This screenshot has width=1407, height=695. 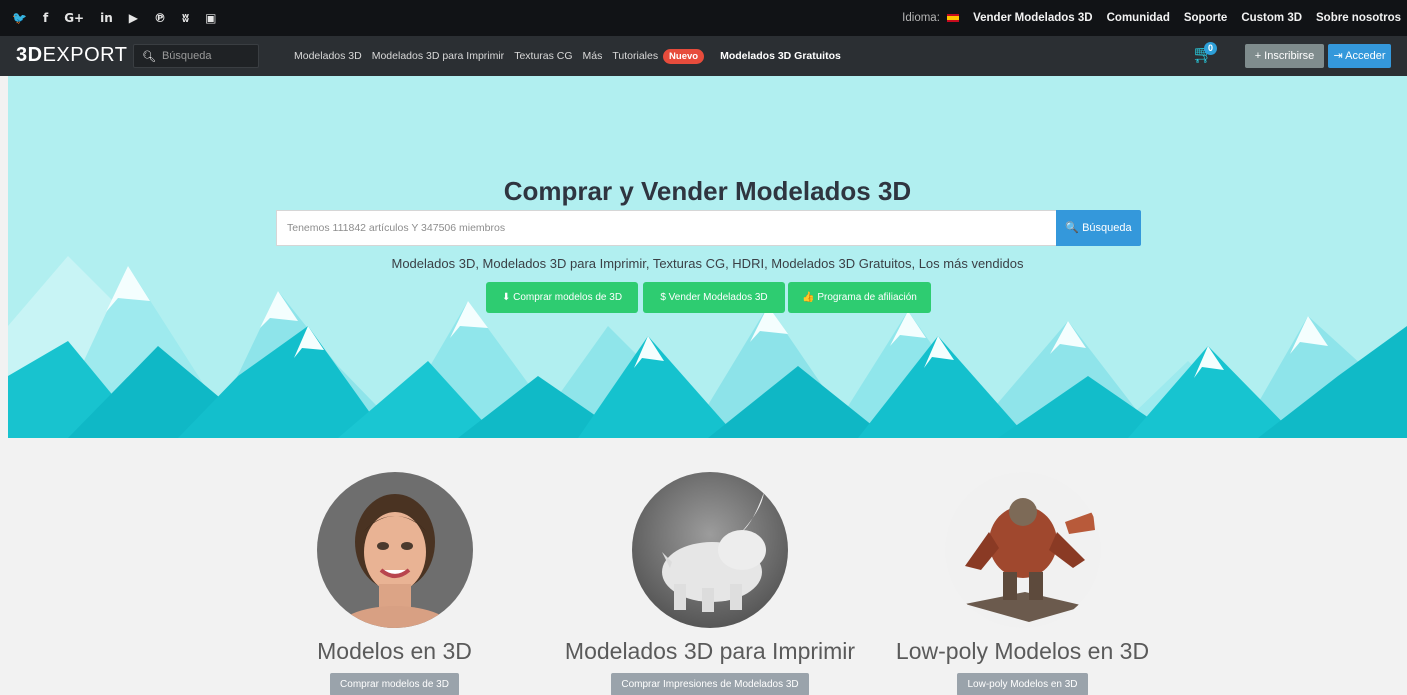 What do you see at coordinates (1359, 56) in the screenshot?
I see `login-button: ⇥ Acceder` at bounding box center [1359, 56].